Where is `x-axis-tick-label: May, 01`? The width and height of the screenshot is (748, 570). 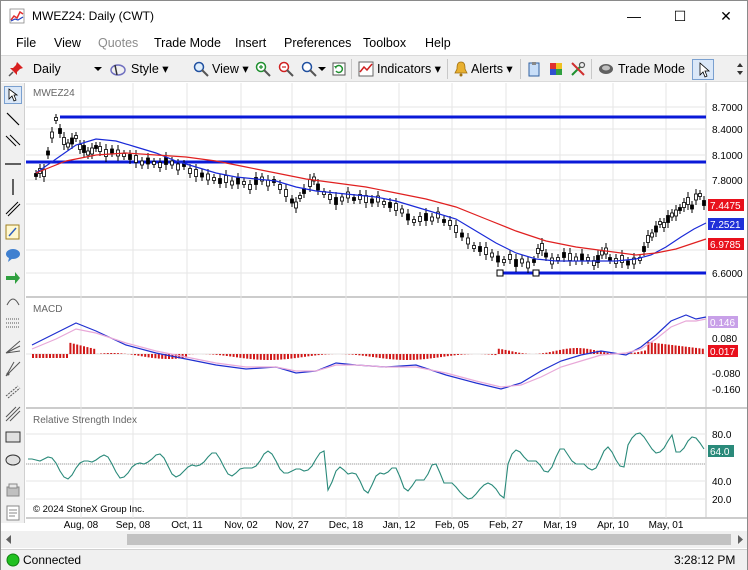
x-axis-tick-label: May, 01 is located at coordinates (666, 525).